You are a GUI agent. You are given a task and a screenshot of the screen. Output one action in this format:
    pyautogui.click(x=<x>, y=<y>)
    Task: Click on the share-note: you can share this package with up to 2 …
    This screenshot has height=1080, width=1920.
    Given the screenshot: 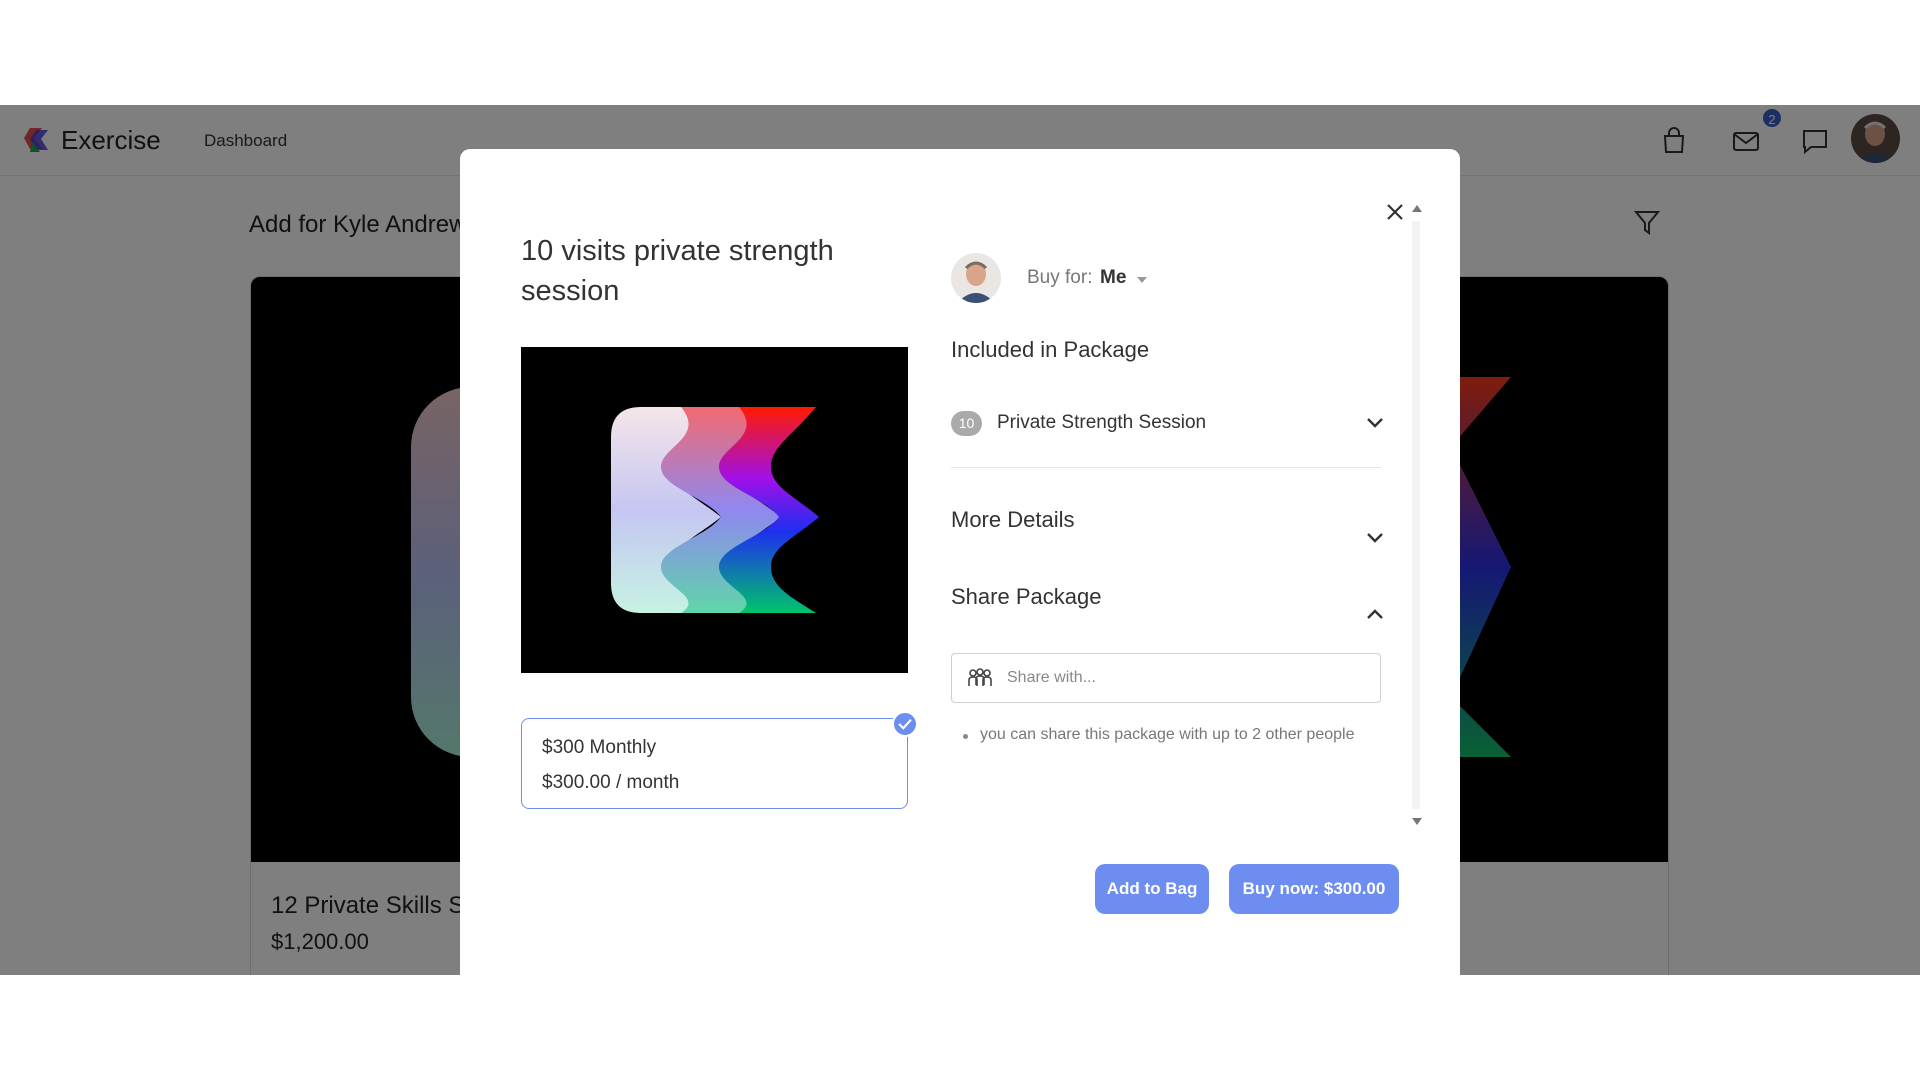 What is the action you would take?
    pyautogui.click(x=1167, y=734)
    